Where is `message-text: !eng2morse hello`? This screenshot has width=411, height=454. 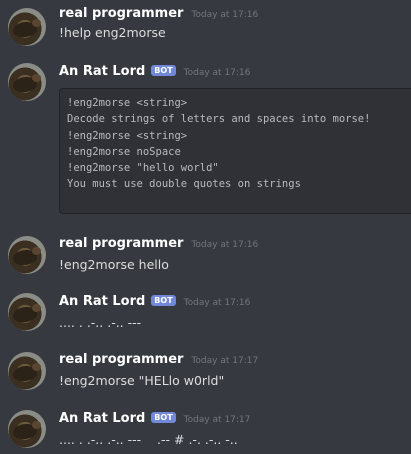 message-text: !eng2morse hello is located at coordinates (114, 264).